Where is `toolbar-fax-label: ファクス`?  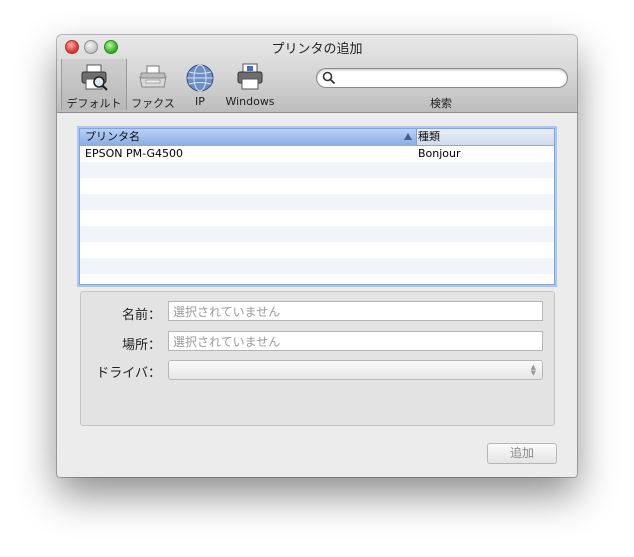
toolbar-fax-label: ファクス is located at coordinates (153, 103).